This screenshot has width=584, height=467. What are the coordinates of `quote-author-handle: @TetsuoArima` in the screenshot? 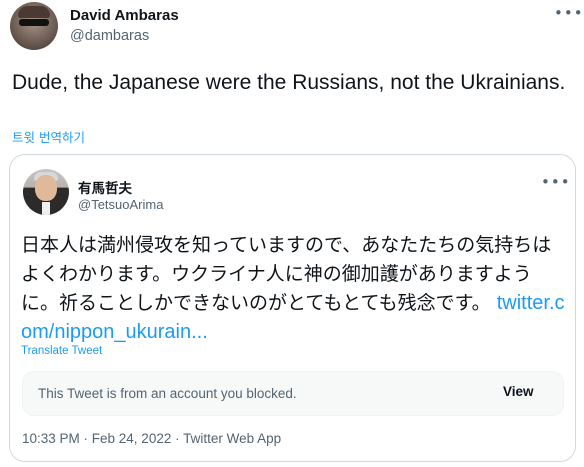 It's located at (120, 204).